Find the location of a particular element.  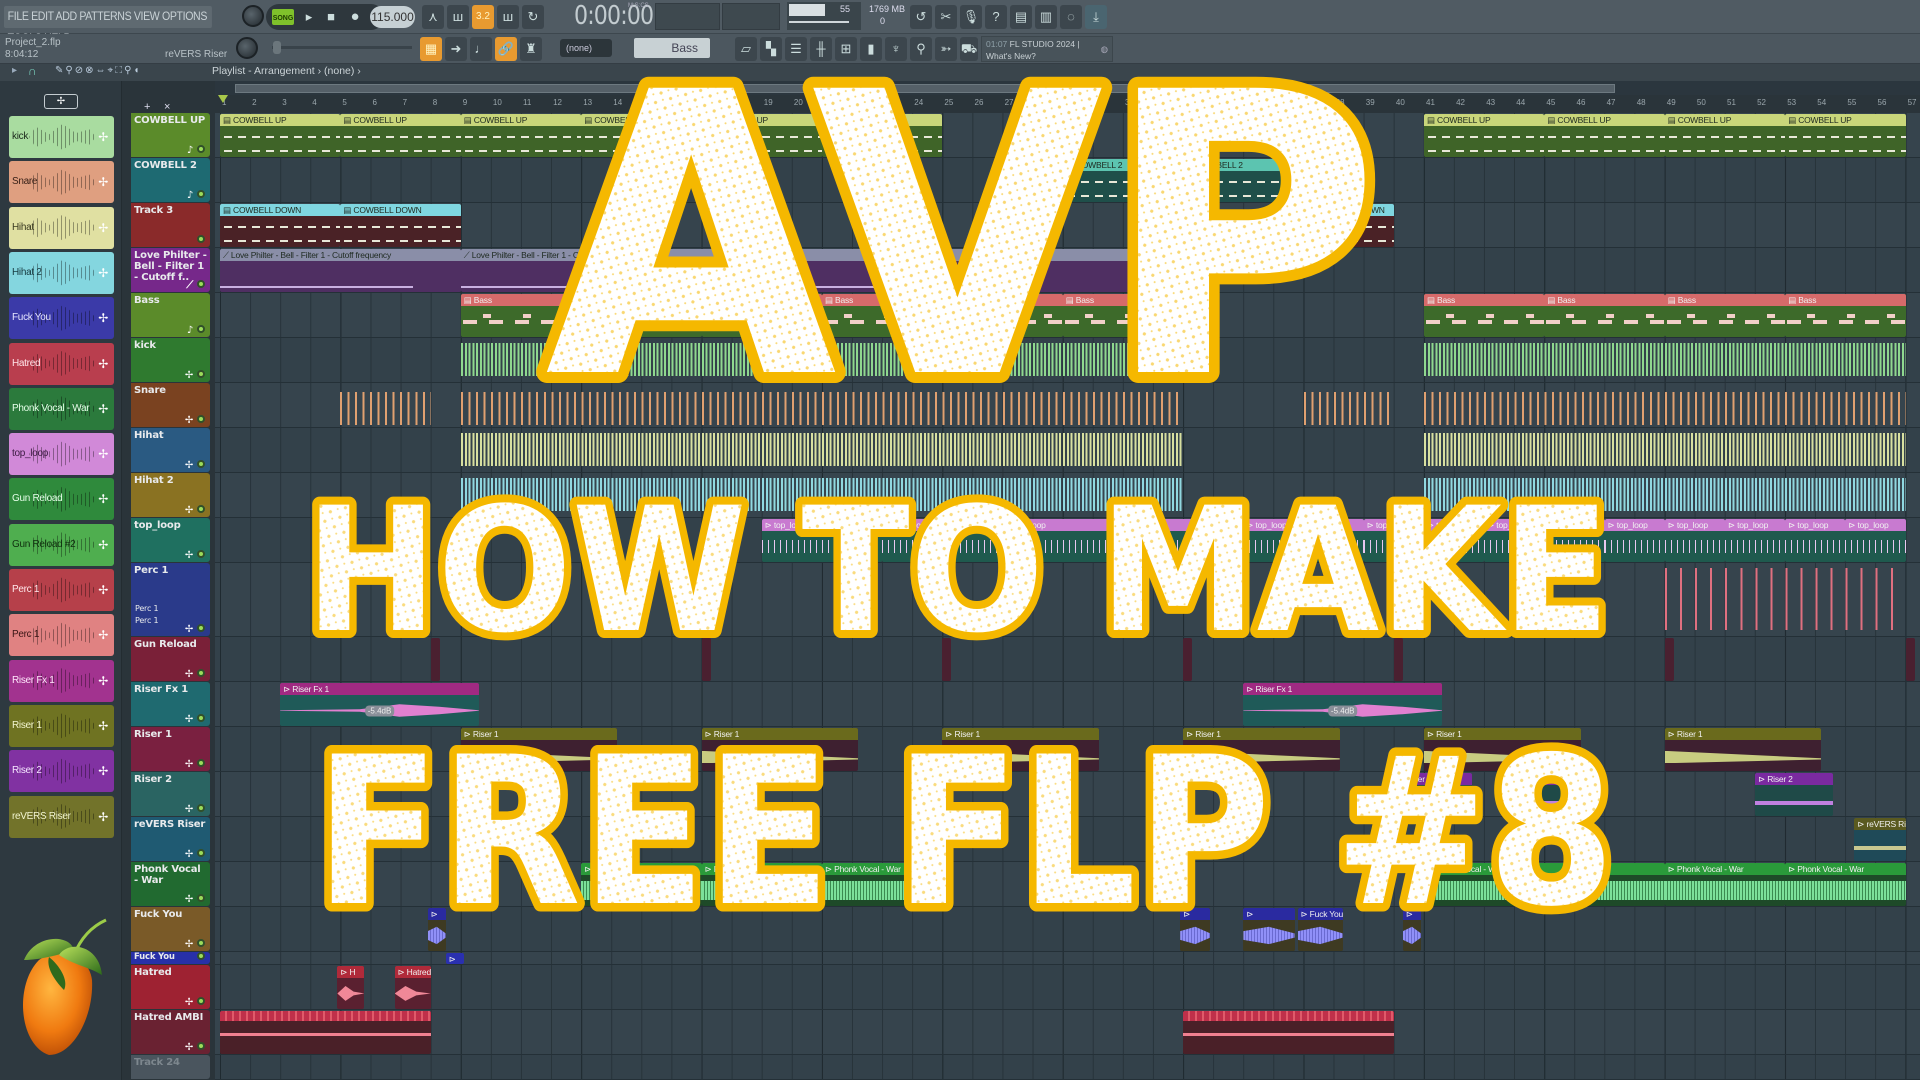

playlist-icon: ▱ is located at coordinates (746, 49).